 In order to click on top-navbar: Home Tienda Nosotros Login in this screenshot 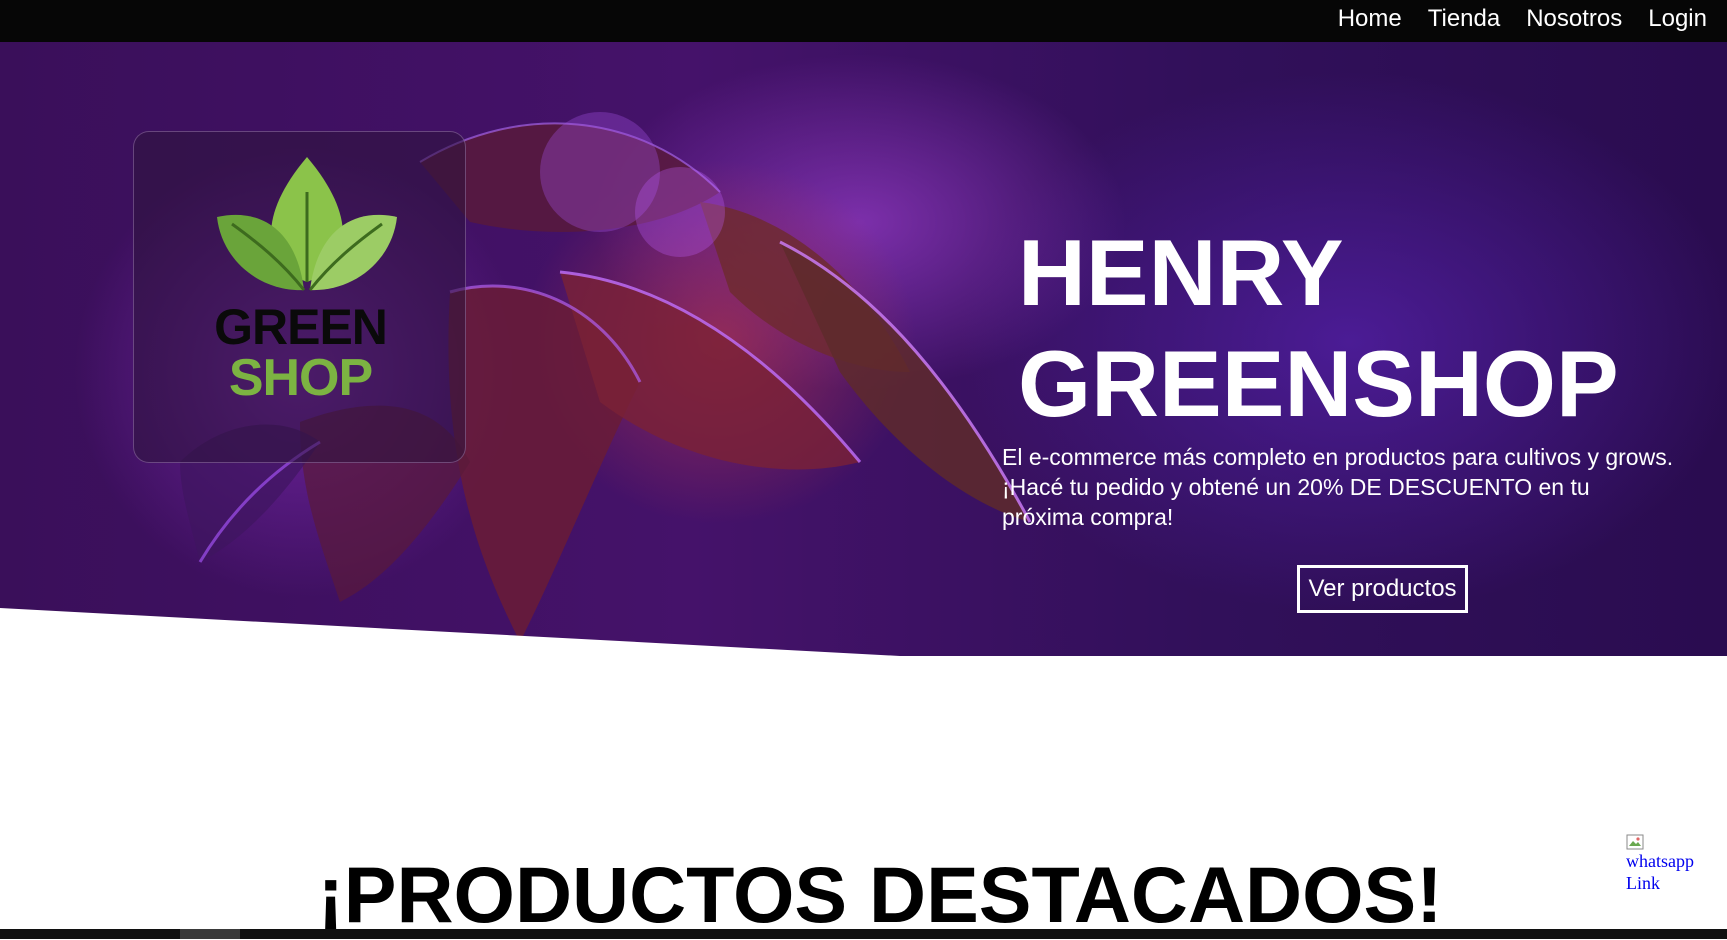, I will do `click(863, 21)`.